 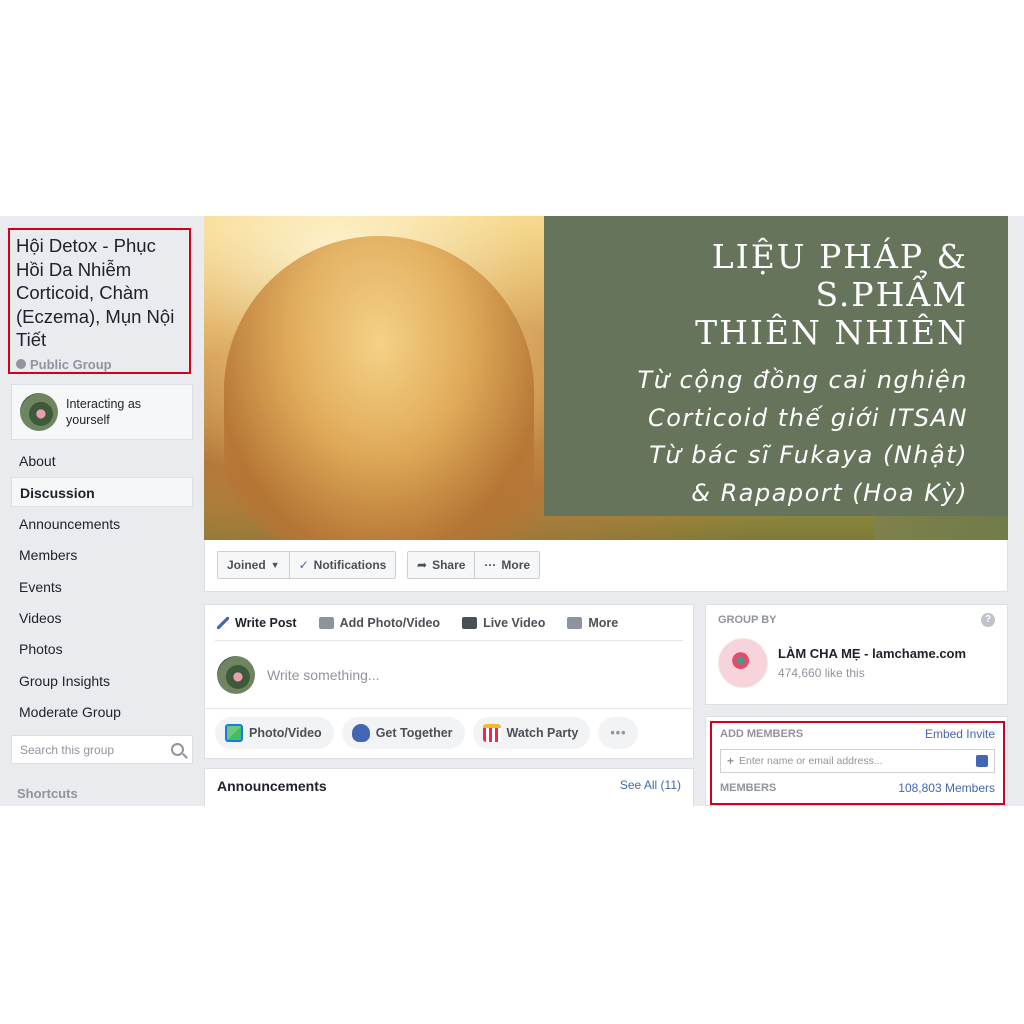 What do you see at coordinates (857, 788) in the screenshot?
I see `members-header: MEMBERS 108,803 Members` at bounding box center [857, 788].